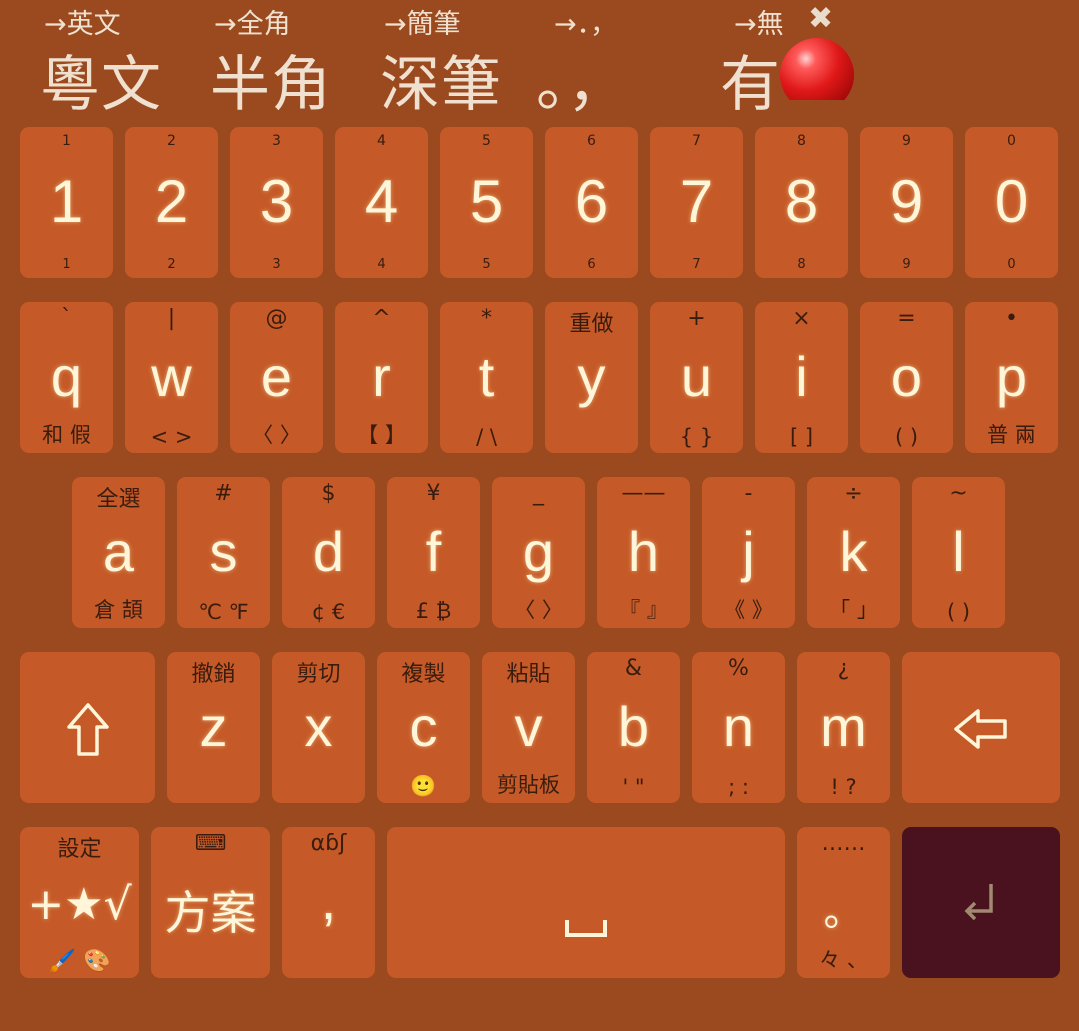 The width and height of the screenshot is (1079, 1031). I want to click on key-1-label: 1, so click(66, 201).